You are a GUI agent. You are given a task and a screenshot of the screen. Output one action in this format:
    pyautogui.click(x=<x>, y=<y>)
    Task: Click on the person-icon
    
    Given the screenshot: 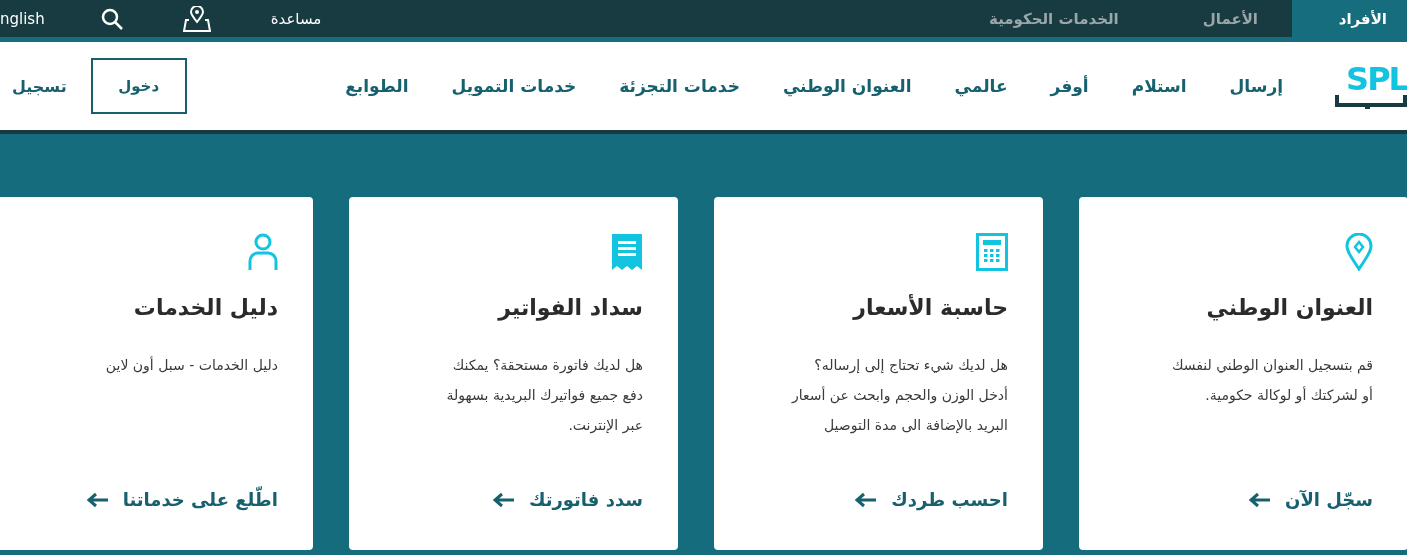 What is the action you would take?
    pyautogui.click(x=263, y=252)
    